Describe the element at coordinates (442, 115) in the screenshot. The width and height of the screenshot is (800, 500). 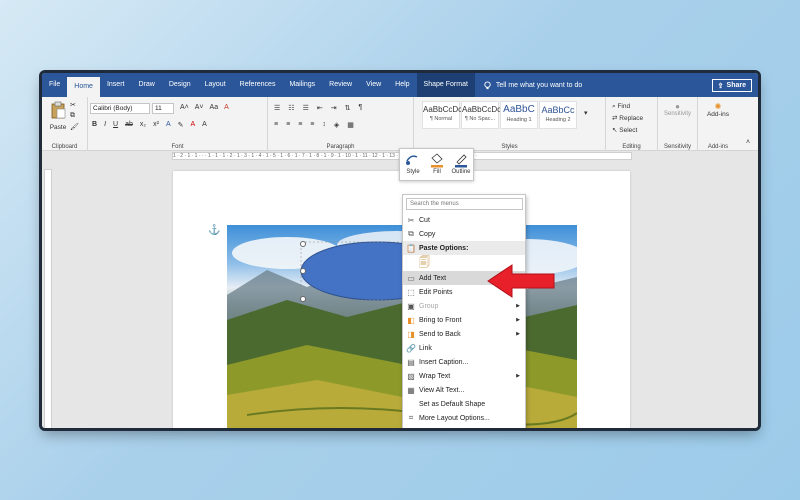
I see `style-normal: AaBbCcDc ¶ Normal` at that location.